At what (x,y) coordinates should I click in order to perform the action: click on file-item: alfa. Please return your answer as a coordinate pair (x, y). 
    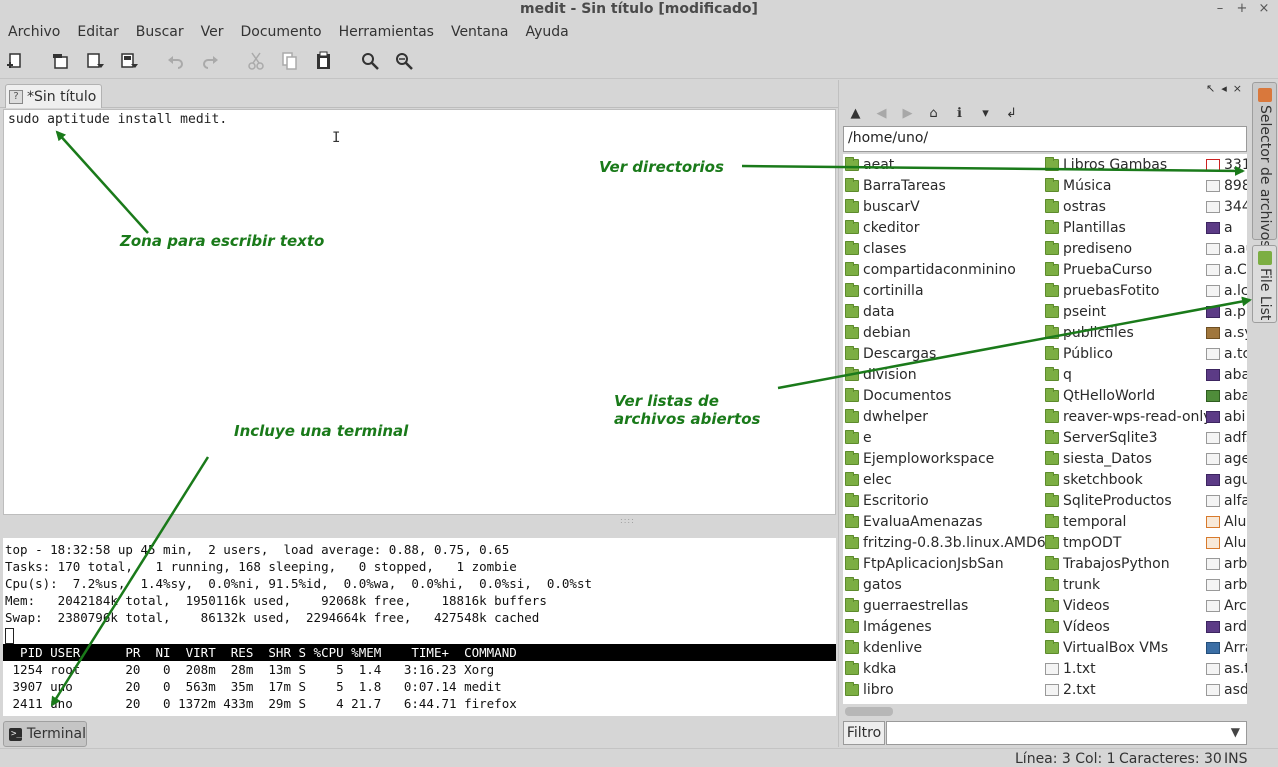
    Looking at the image, I should click on (1226, 500).